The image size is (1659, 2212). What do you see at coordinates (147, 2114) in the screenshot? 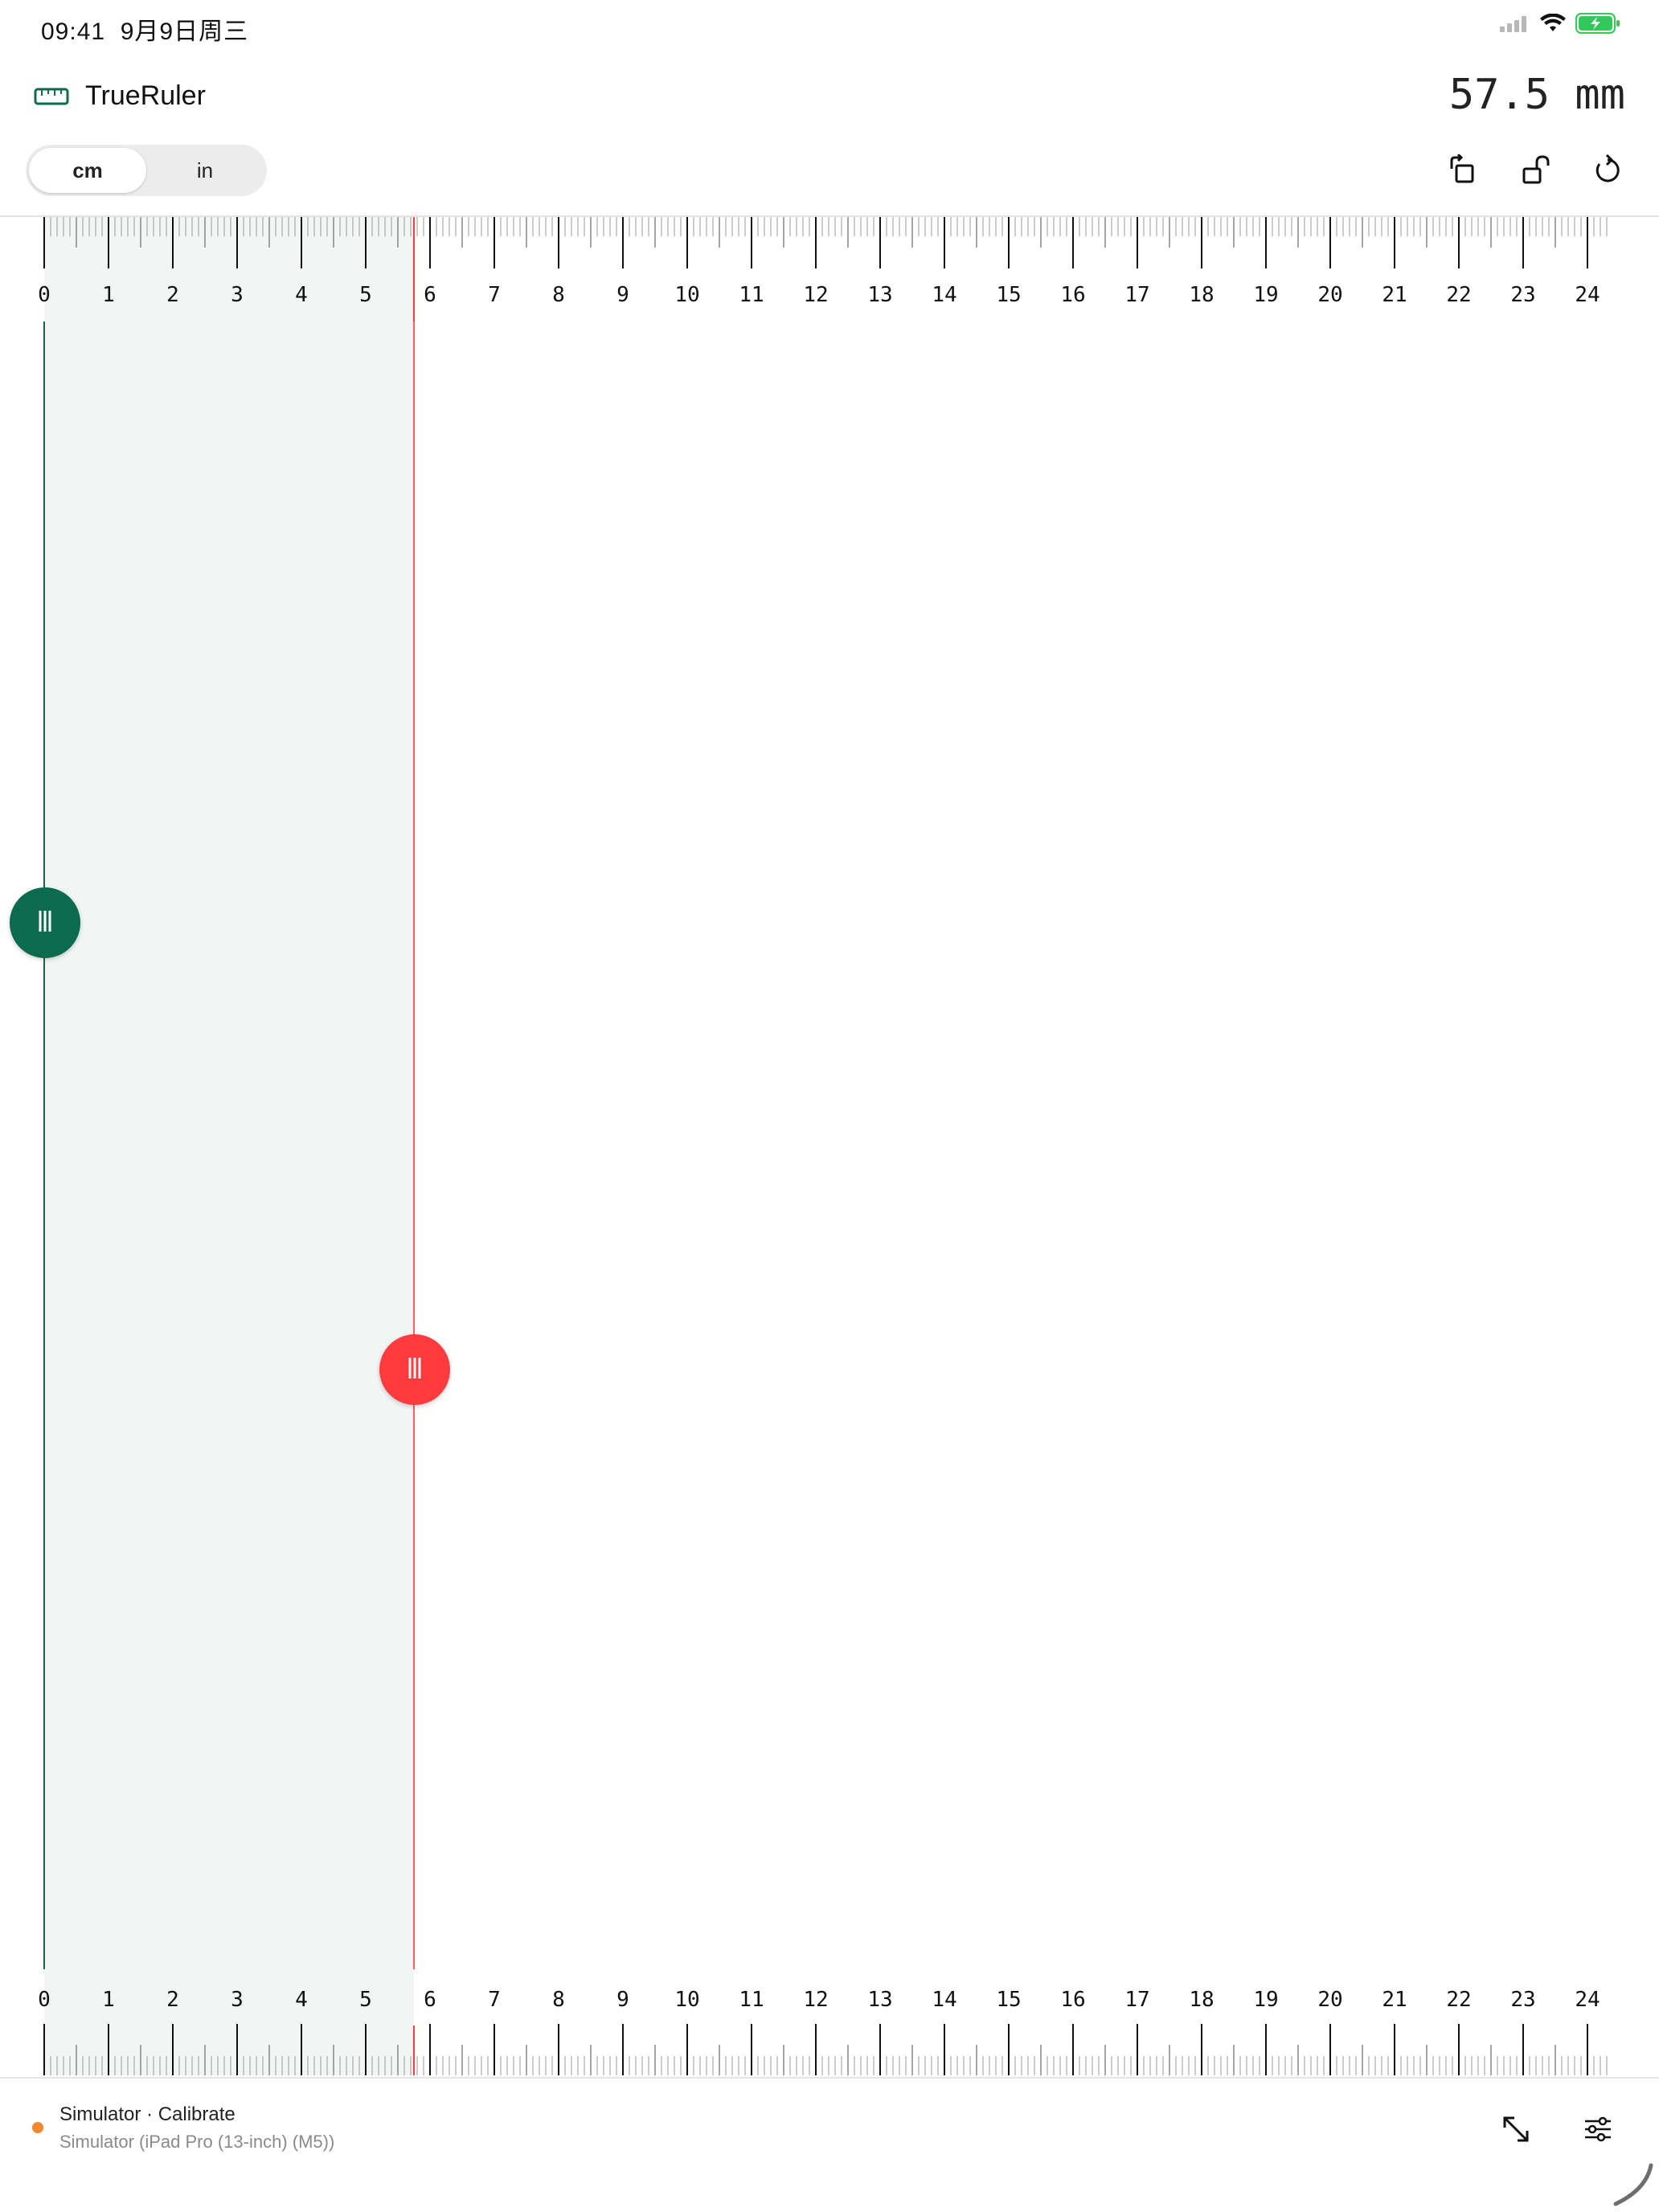
I see `footer-title: Simulator · Calibrate` at bounding box center [147, 2114].